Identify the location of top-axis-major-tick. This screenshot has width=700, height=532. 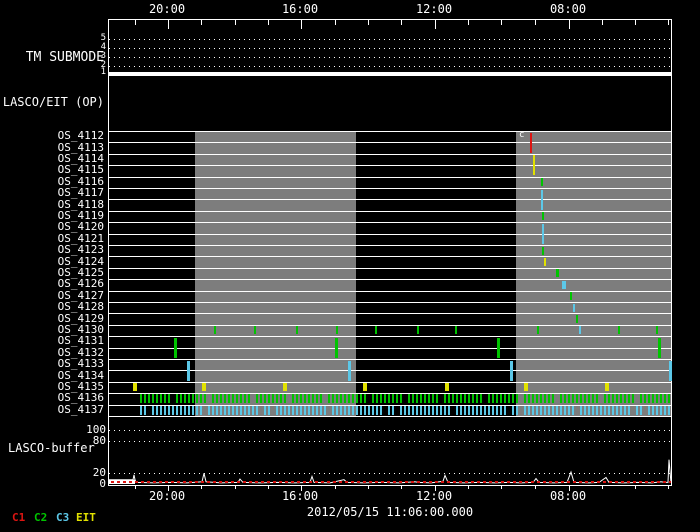
(435, 24).